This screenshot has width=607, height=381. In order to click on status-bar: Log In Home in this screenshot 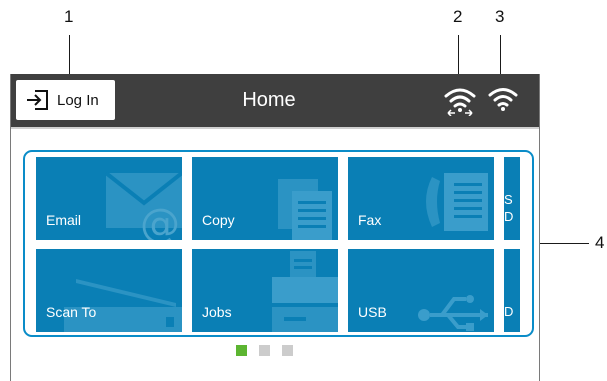, I will do `click(275, 100)`.